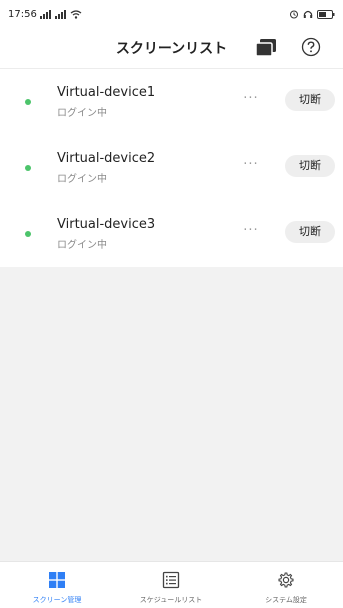 The height and width of the screenshot is (608, 343). I want to click on bottom-tab-bar: スクリーン管理 スケジュールリスト システム設定, so click(171, 584).